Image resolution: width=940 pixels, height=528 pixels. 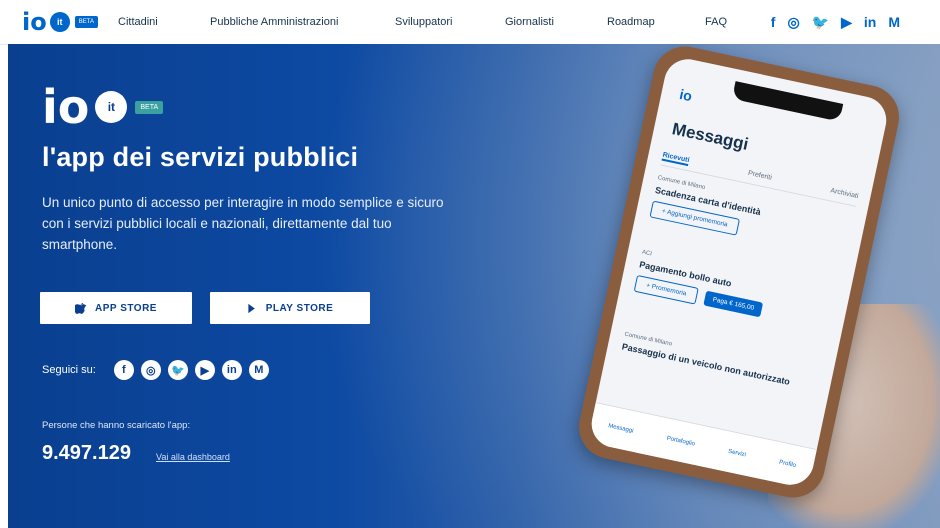 What do you see at coordinates (716, 22) in the screenshot?
I see `nav-item-faq: FAQ` at bounding box center [716, 22].